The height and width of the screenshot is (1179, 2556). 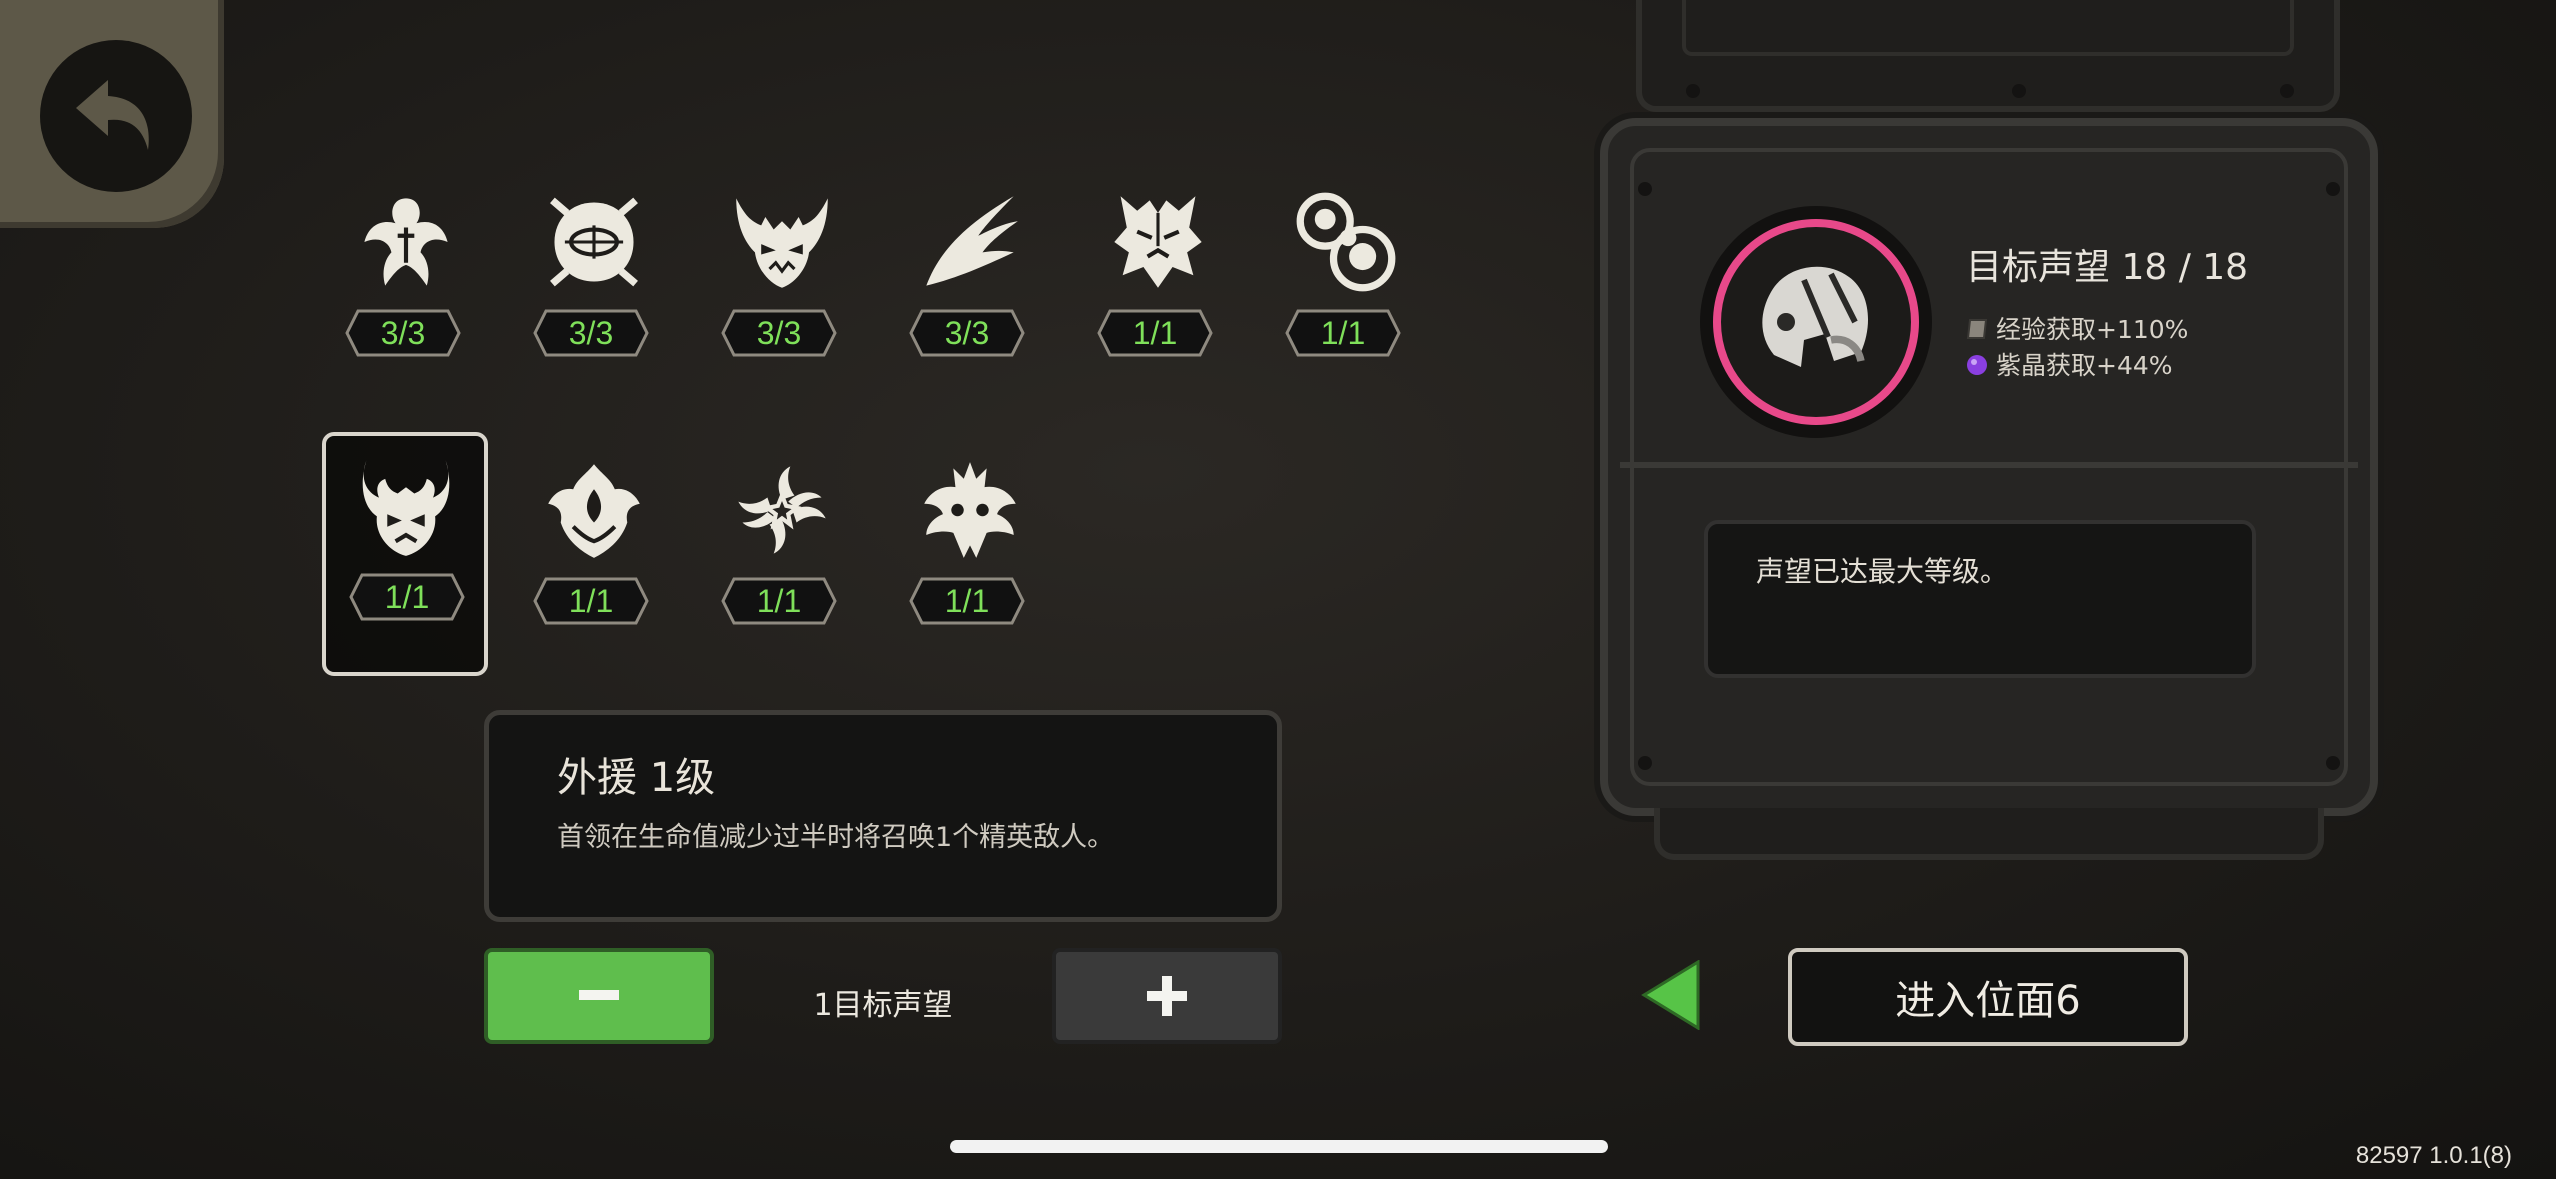 I want to click on modifier-item-7-selected: 1/1, so click(x=405, y=554).